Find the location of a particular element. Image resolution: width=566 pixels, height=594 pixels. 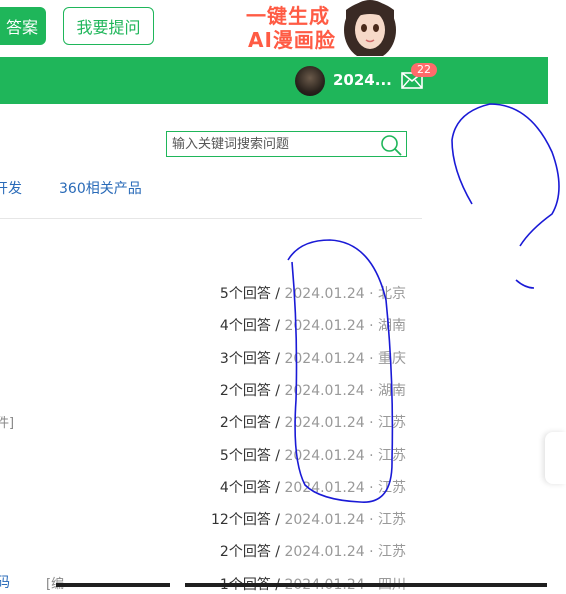

list-item-meta: 4个回答 / 2024.01.24 · 湖南 is located at coordinates (313, 325).